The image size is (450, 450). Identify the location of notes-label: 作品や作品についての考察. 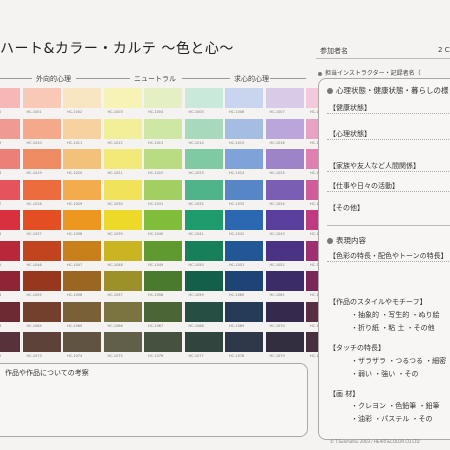
(47, 373).